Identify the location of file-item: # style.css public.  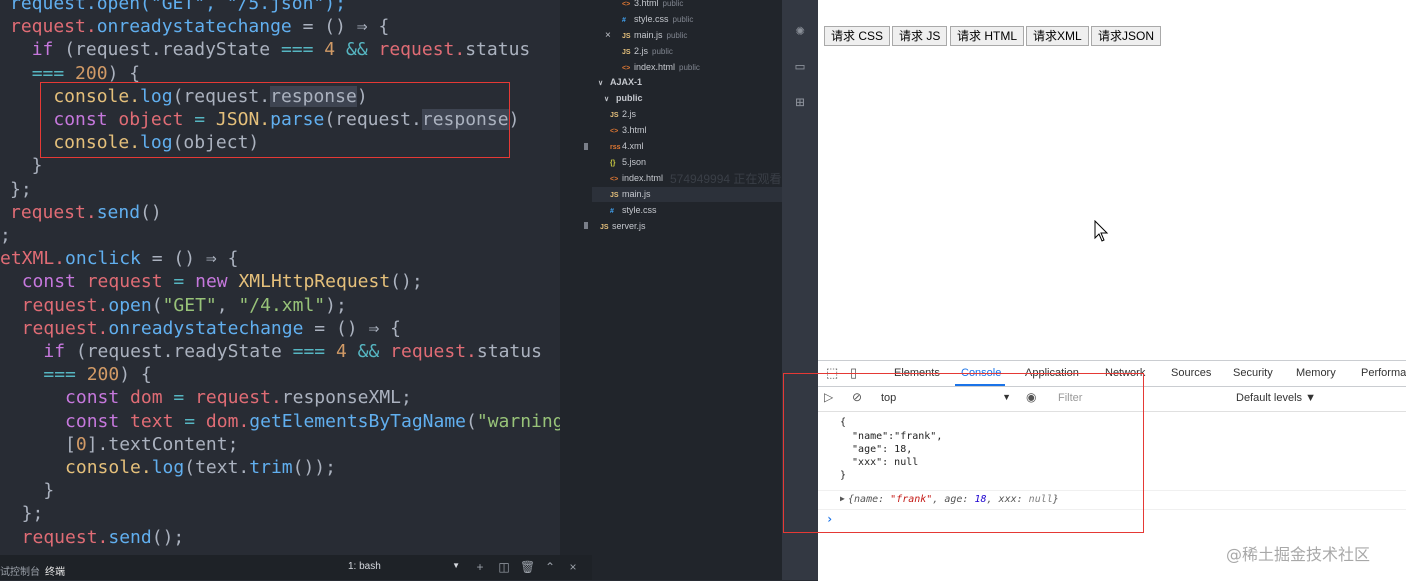
(657, 19).